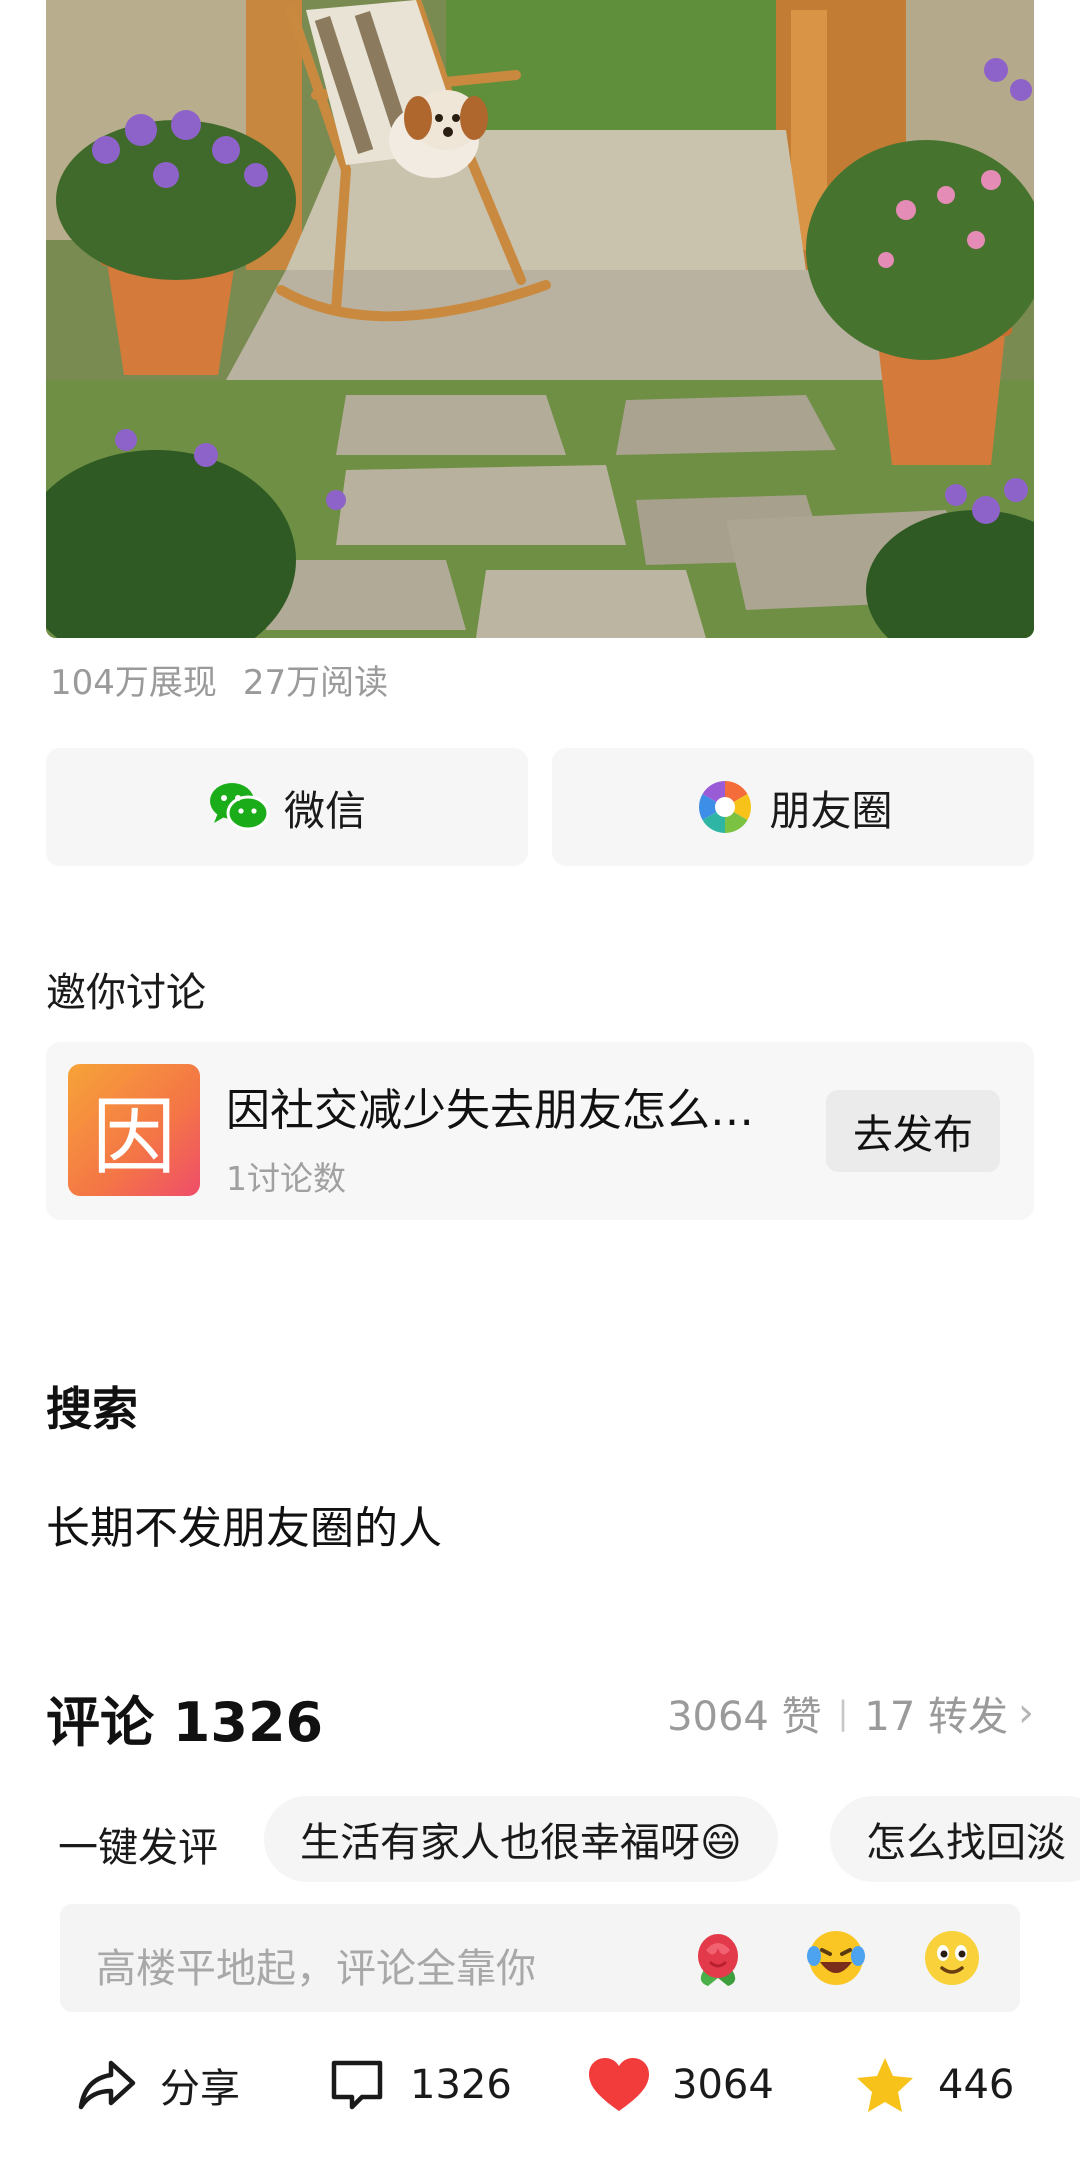 Image resolution: width=1080 pixels, height=2158 pixels. What do you see at coordinates (185, 1722) in the screenshot?
I see `comments-heading: 评论 1326` at bounding box center [185, 1722].